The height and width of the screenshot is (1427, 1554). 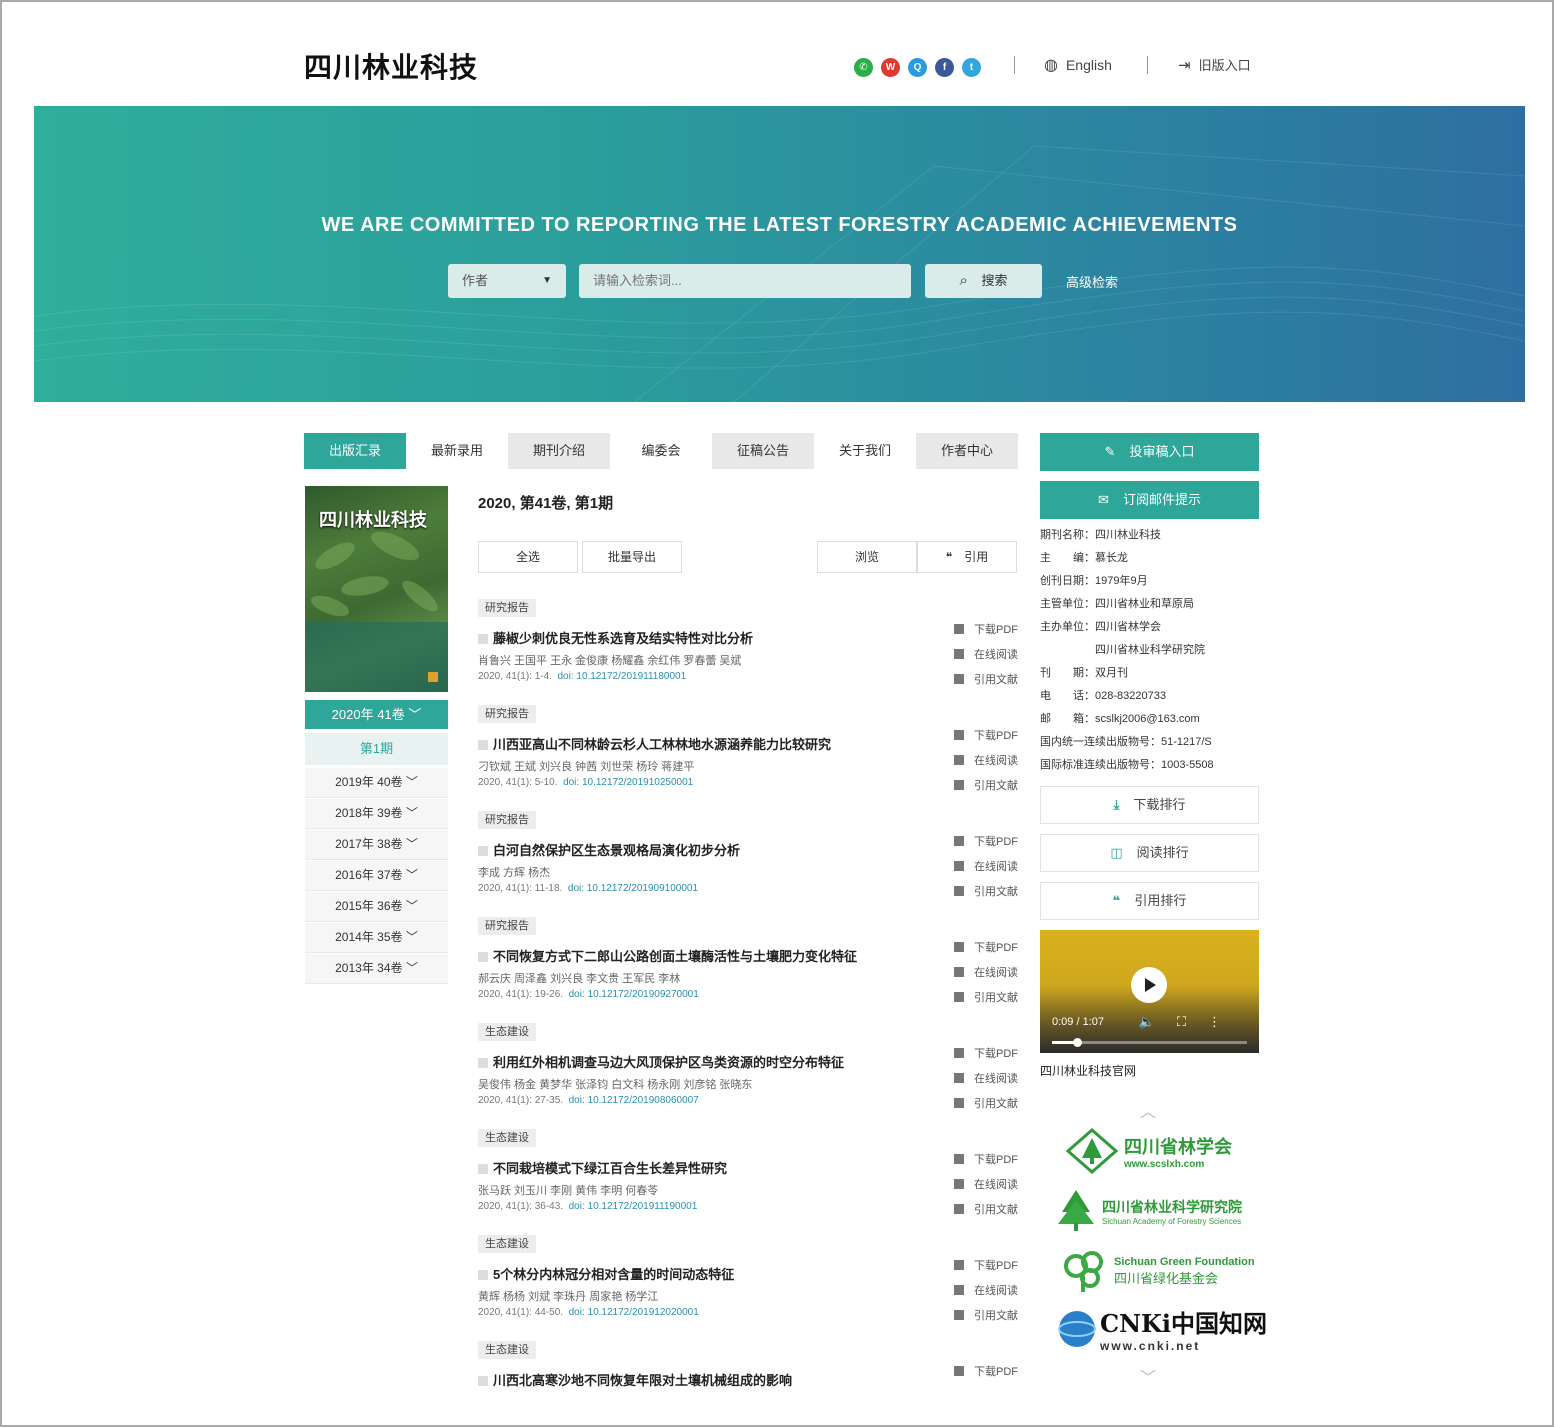 I want to click on chevron-up-icon: ︿, so click(x=1148, y=1110).